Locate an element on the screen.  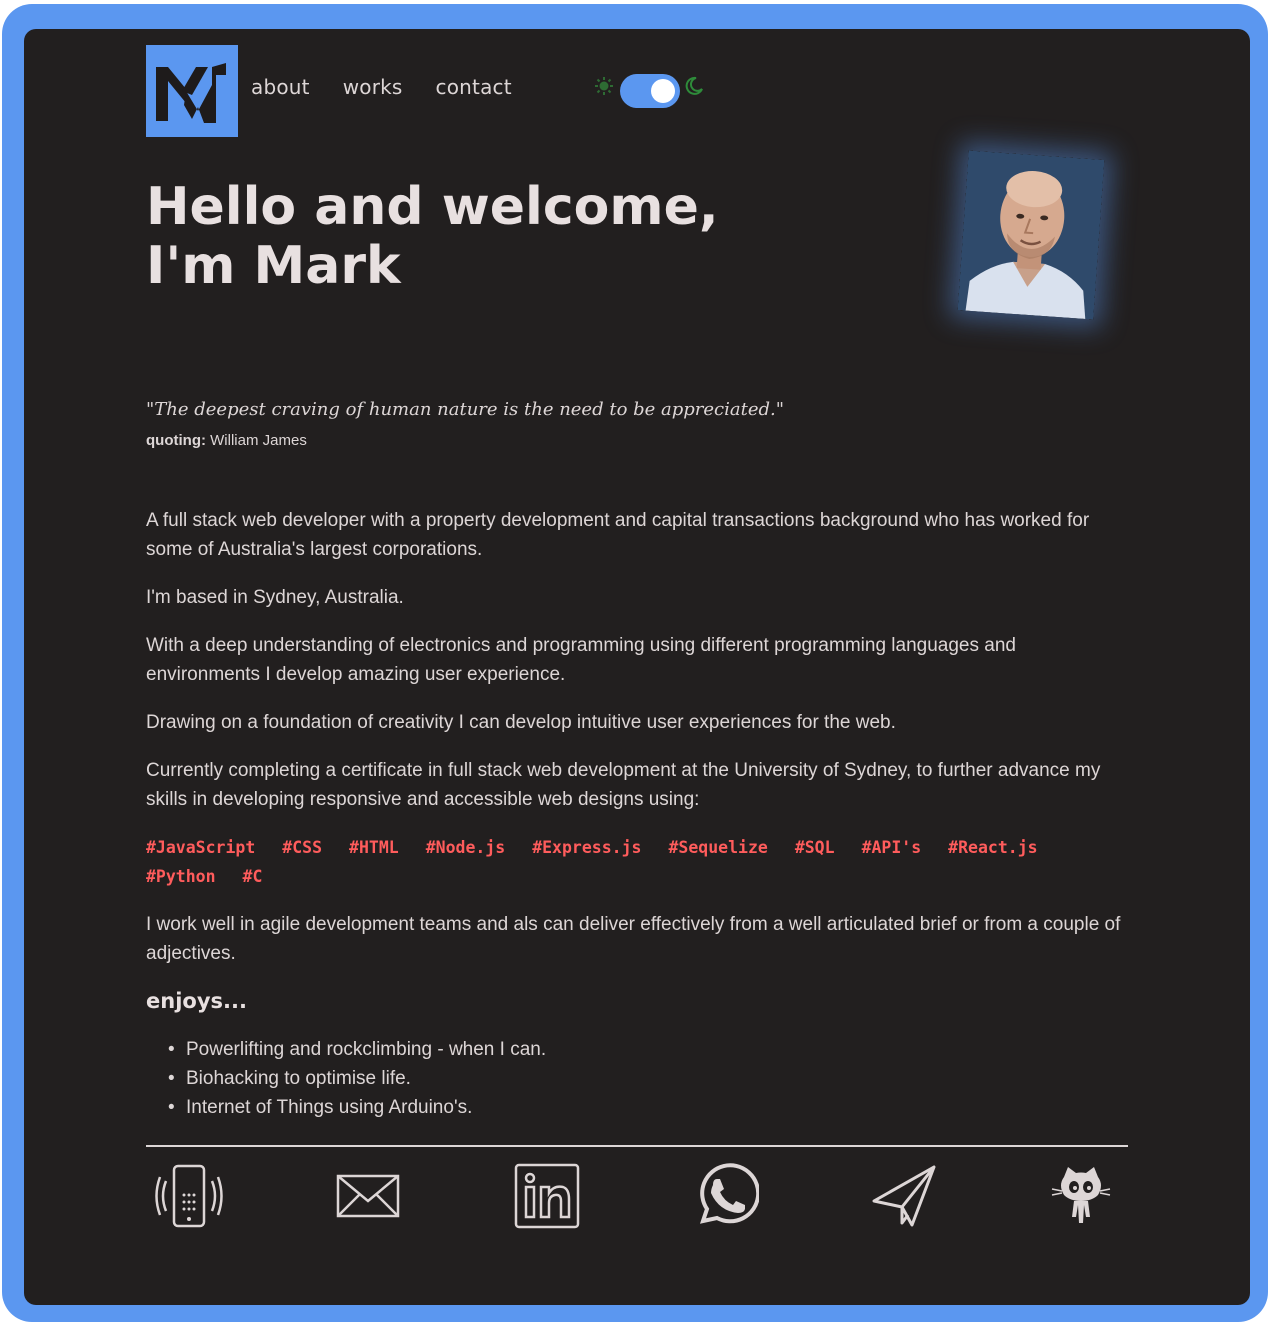
page-title: Hello and welcome, I'm Mark is located at coordinates (432, 237).